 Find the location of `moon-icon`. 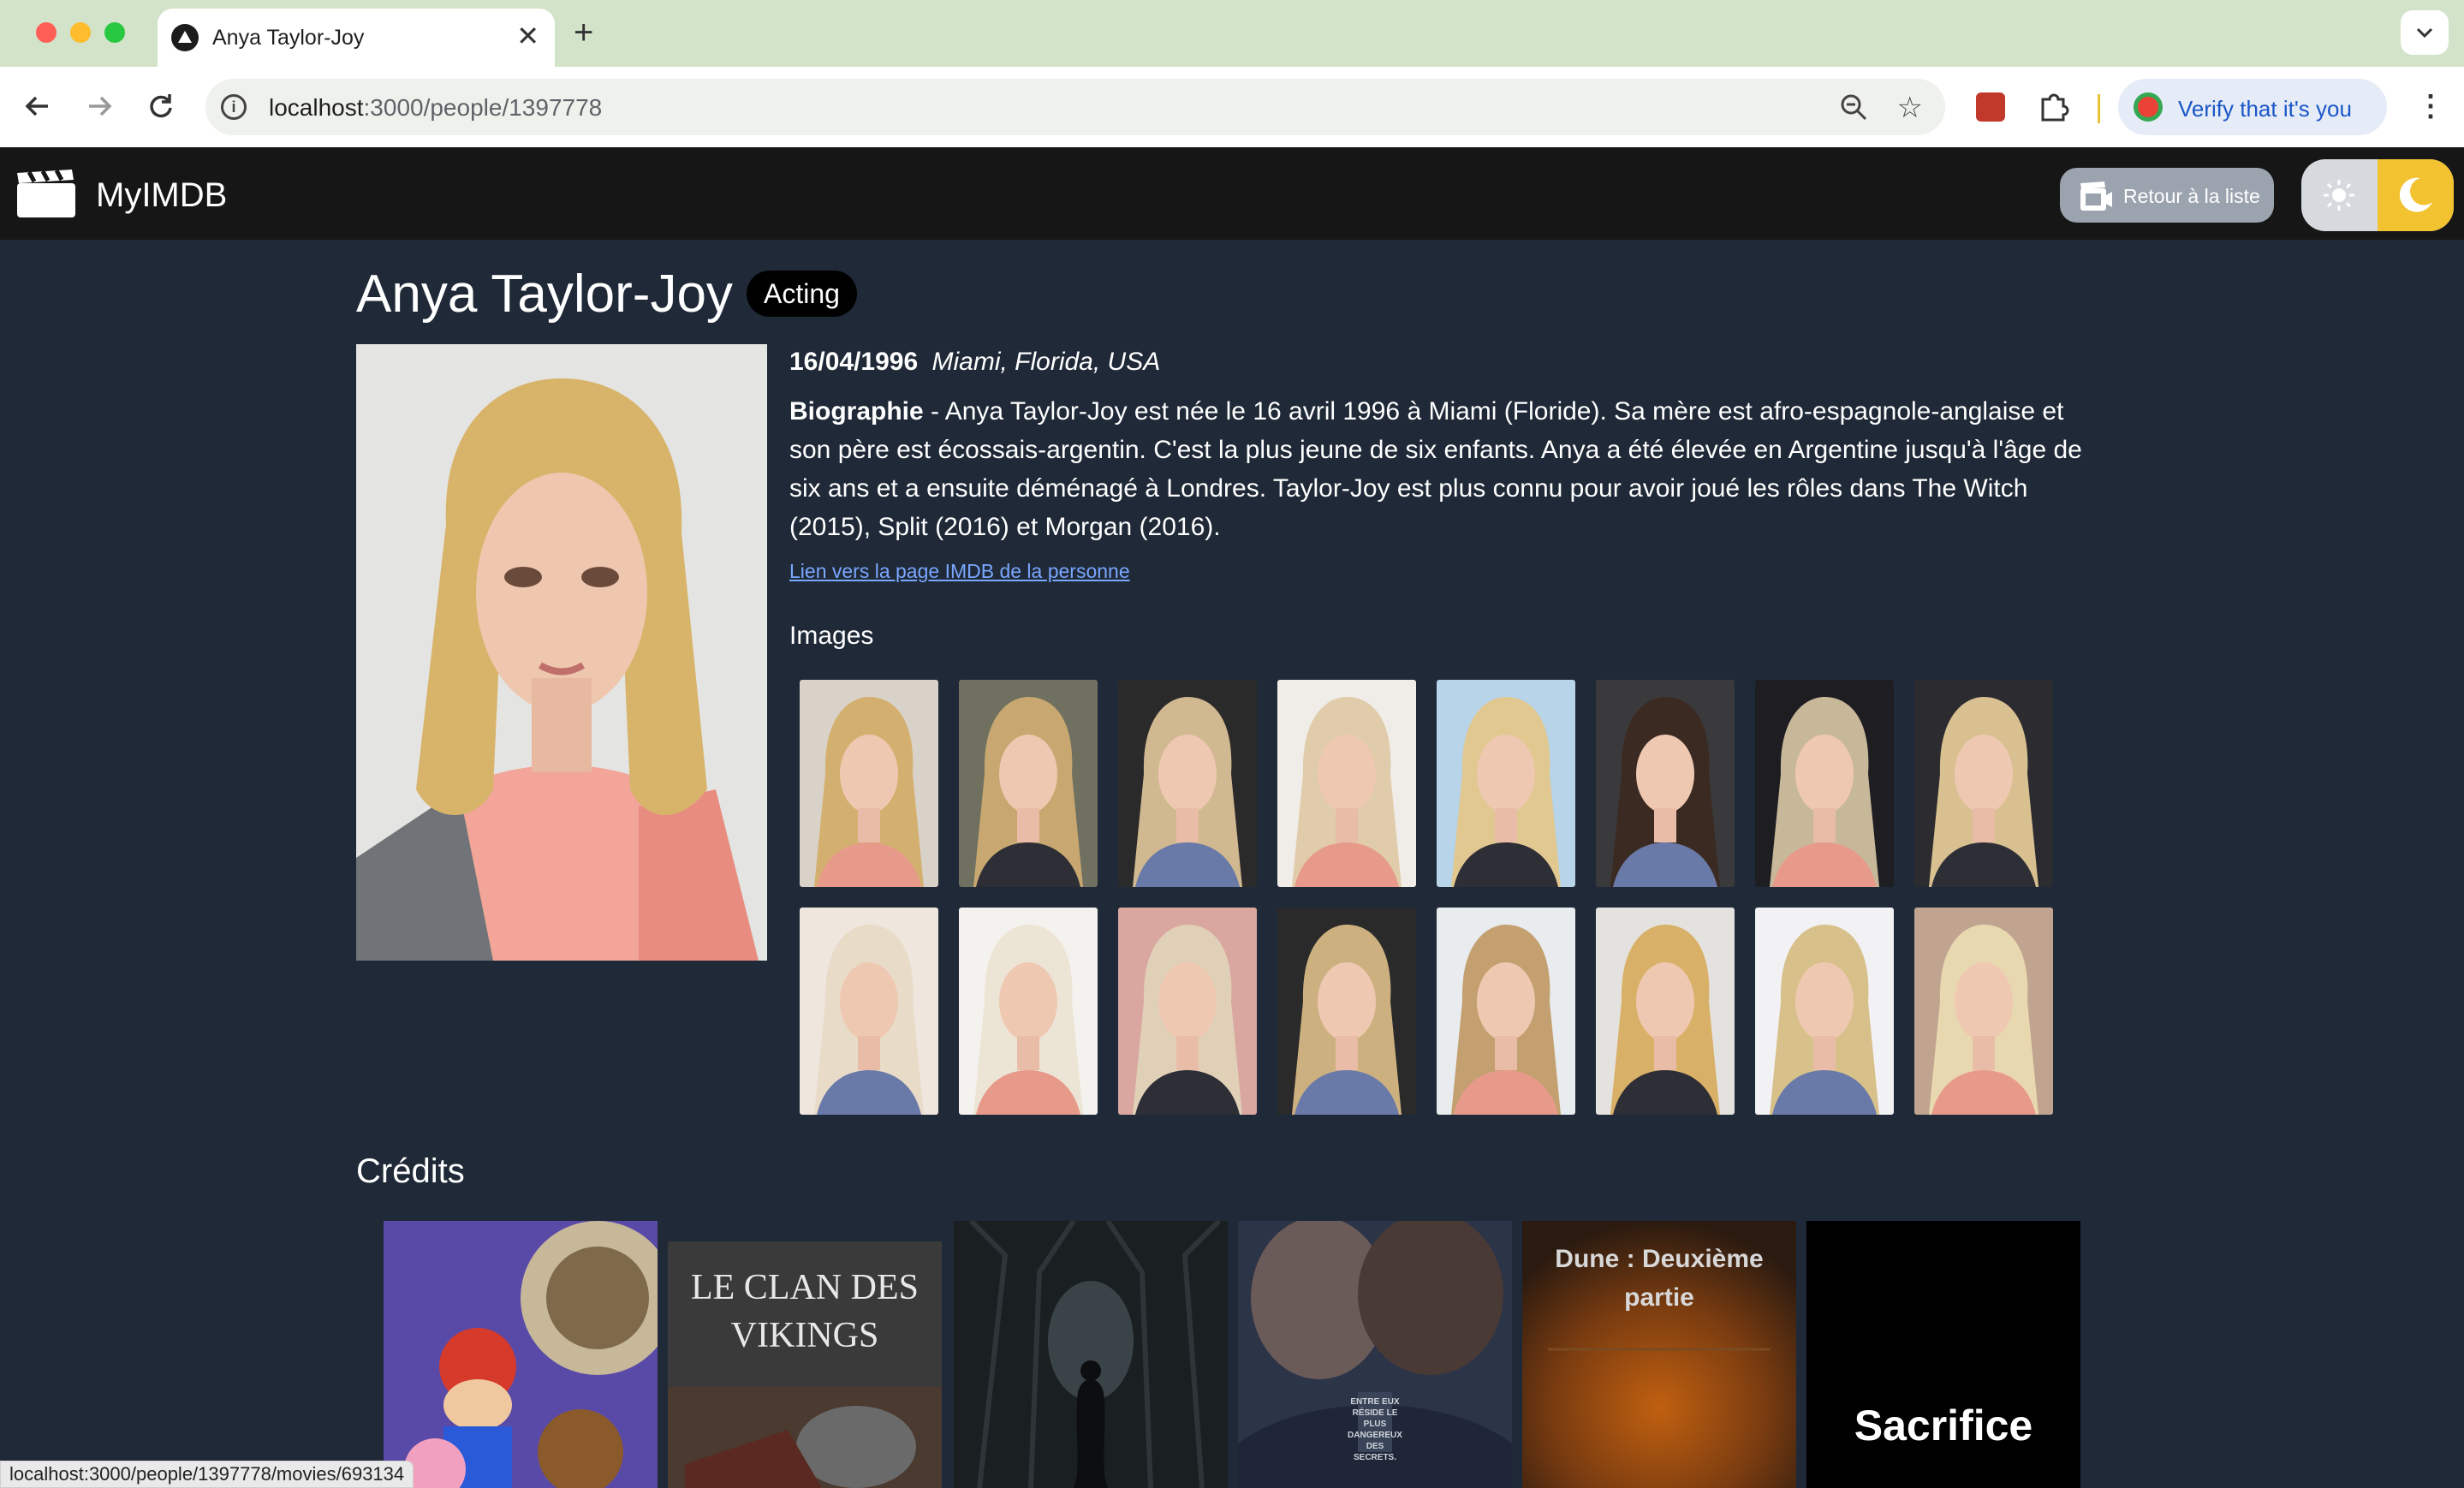

moon-icon is located at coordinates (2415, 194).